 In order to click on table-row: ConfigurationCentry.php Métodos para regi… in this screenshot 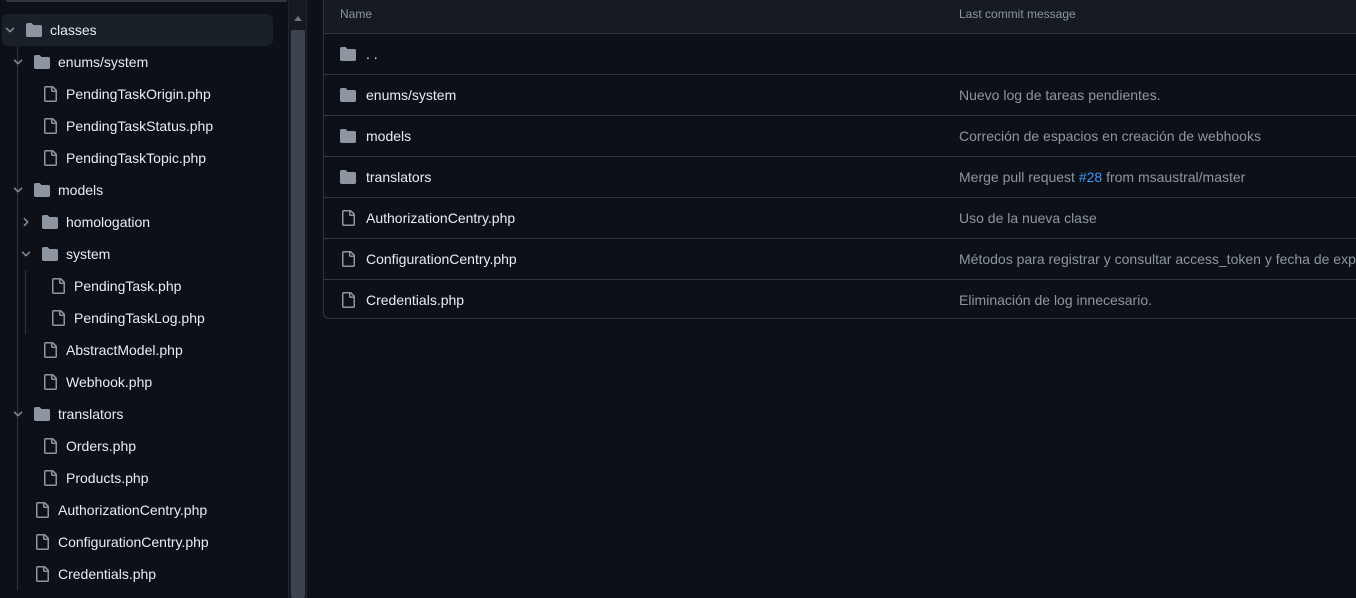, I will do `click(840, 259)`.